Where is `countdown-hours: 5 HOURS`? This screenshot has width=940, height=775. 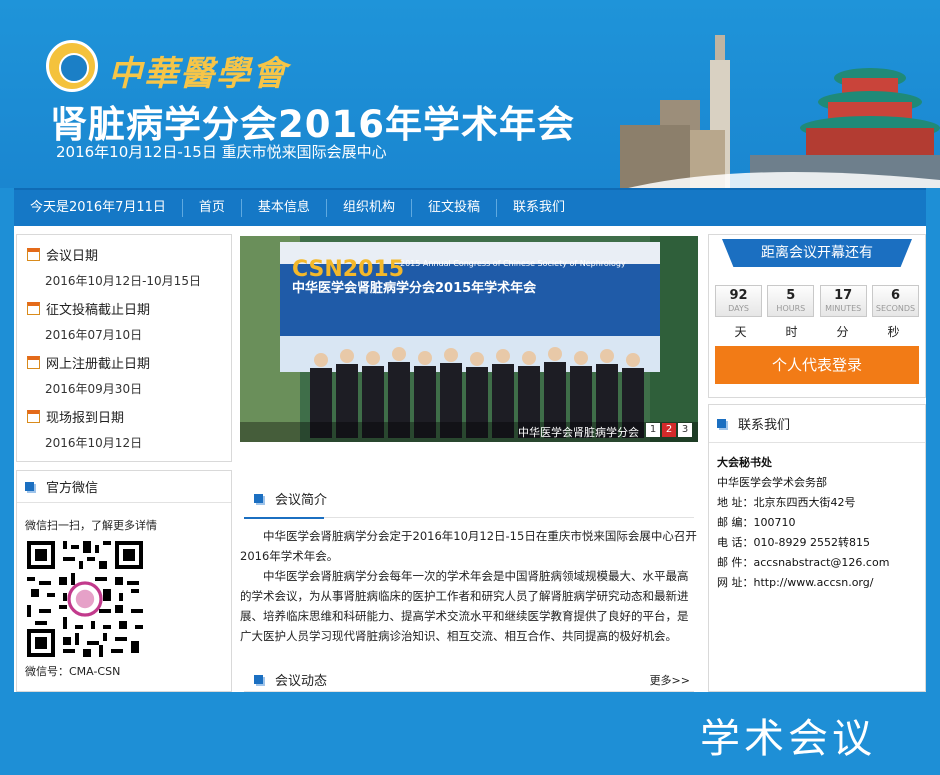 countdown-hours: 5 HOURS is located at coordinates (791, 301).